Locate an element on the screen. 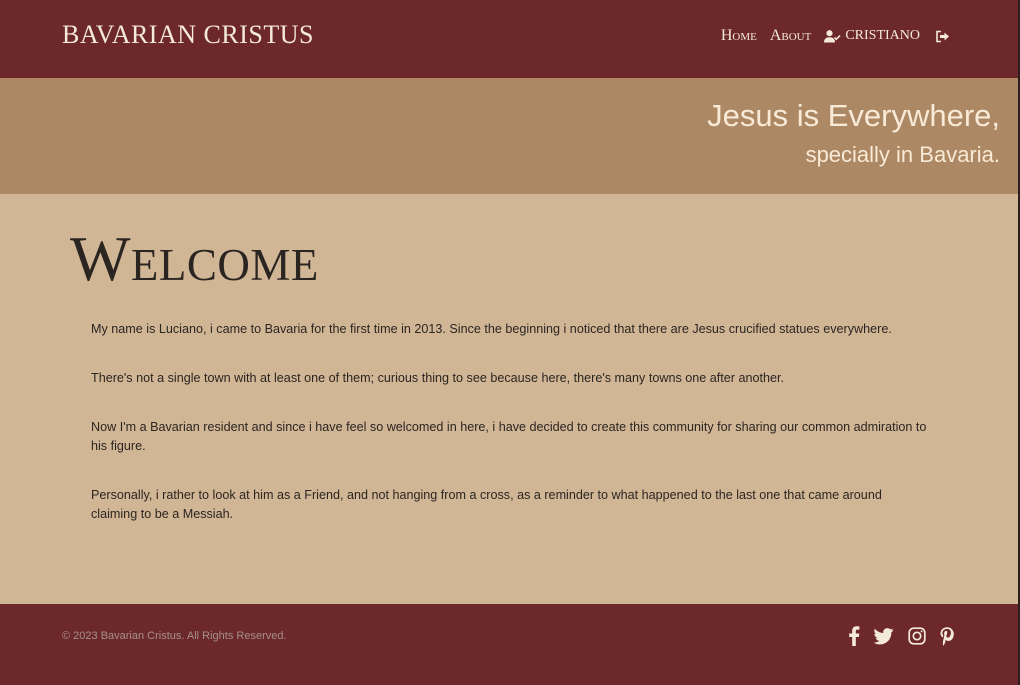 The width and height of the screenshot is (1020, 685). nav-home-link: Home is located at coordinates (739, 36).